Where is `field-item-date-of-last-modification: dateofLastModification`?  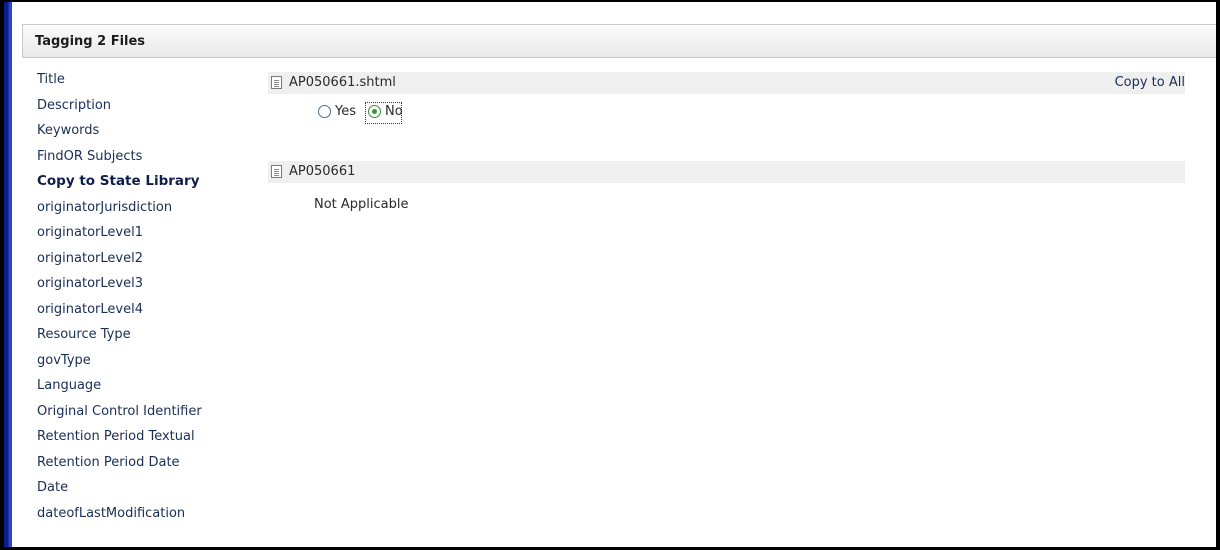
field-item-date-of-last-modification: dateofLastModification is located at coordinates (119, 518).